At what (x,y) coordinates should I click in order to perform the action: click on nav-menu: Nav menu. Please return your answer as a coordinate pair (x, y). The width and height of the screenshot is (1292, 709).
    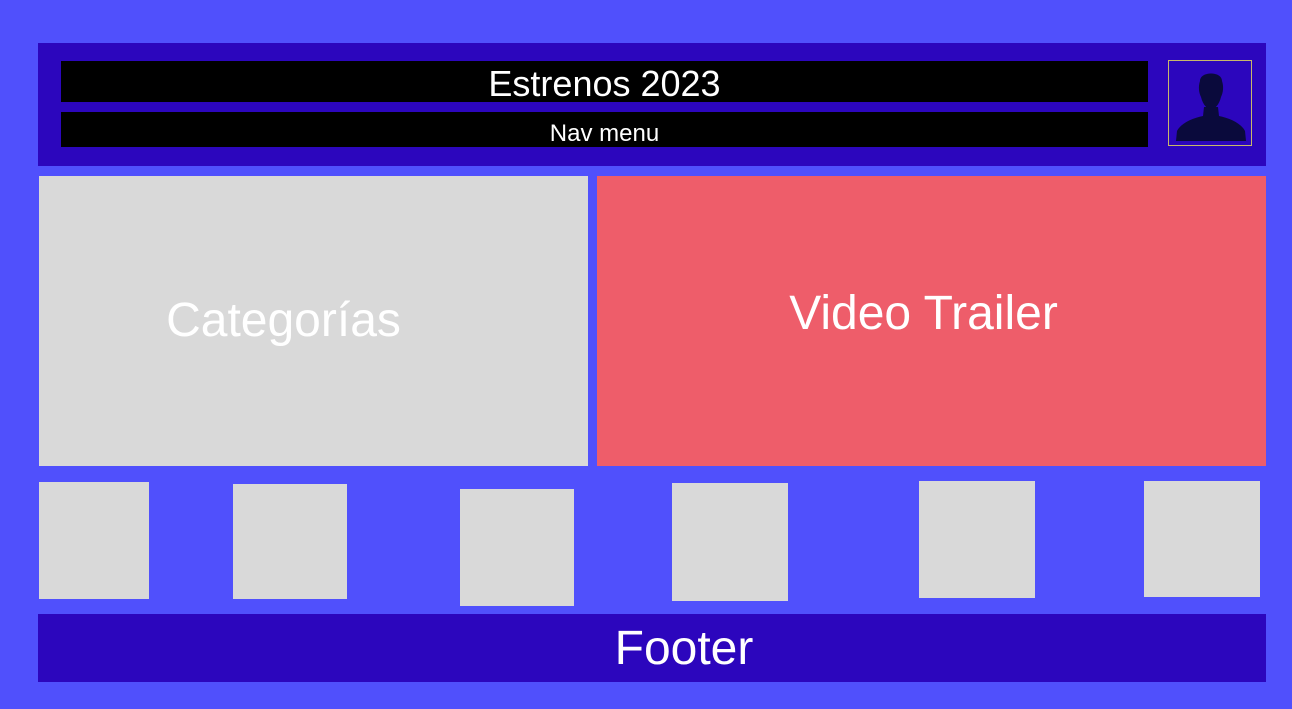
    Looking at the image, I should click on (604, 129).